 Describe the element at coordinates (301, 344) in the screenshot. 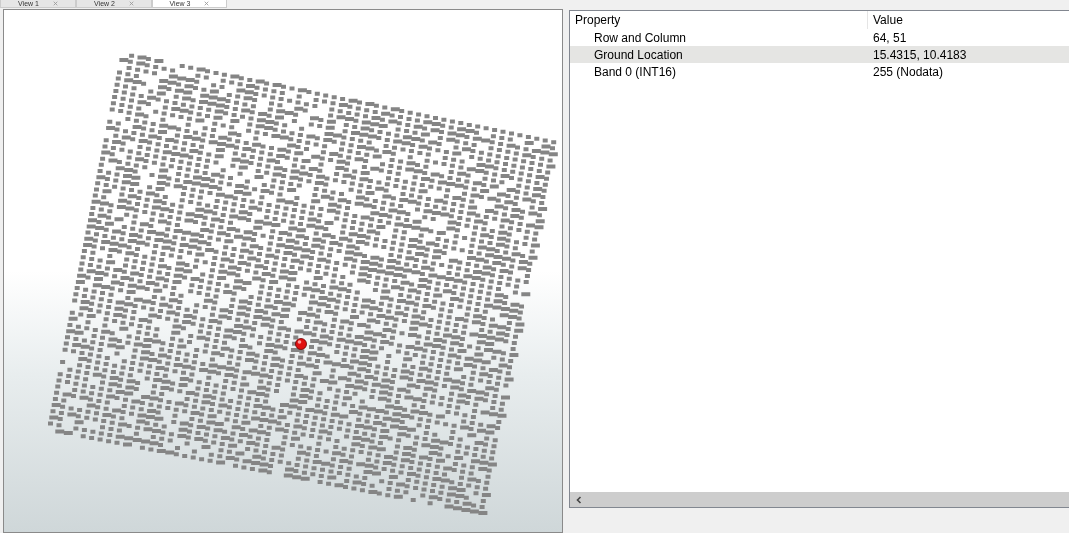

I see `location-marker-icon` at that location.